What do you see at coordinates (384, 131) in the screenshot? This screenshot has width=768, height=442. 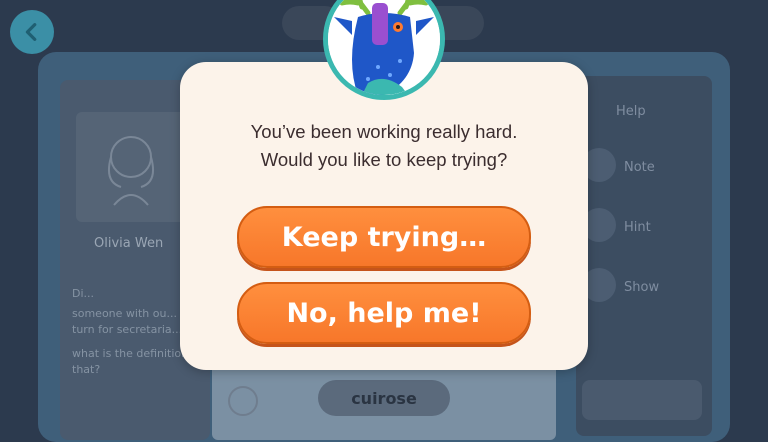 I see `dialog-message-line1: You’ve been working really hard.` at bounding box center [384, 131].